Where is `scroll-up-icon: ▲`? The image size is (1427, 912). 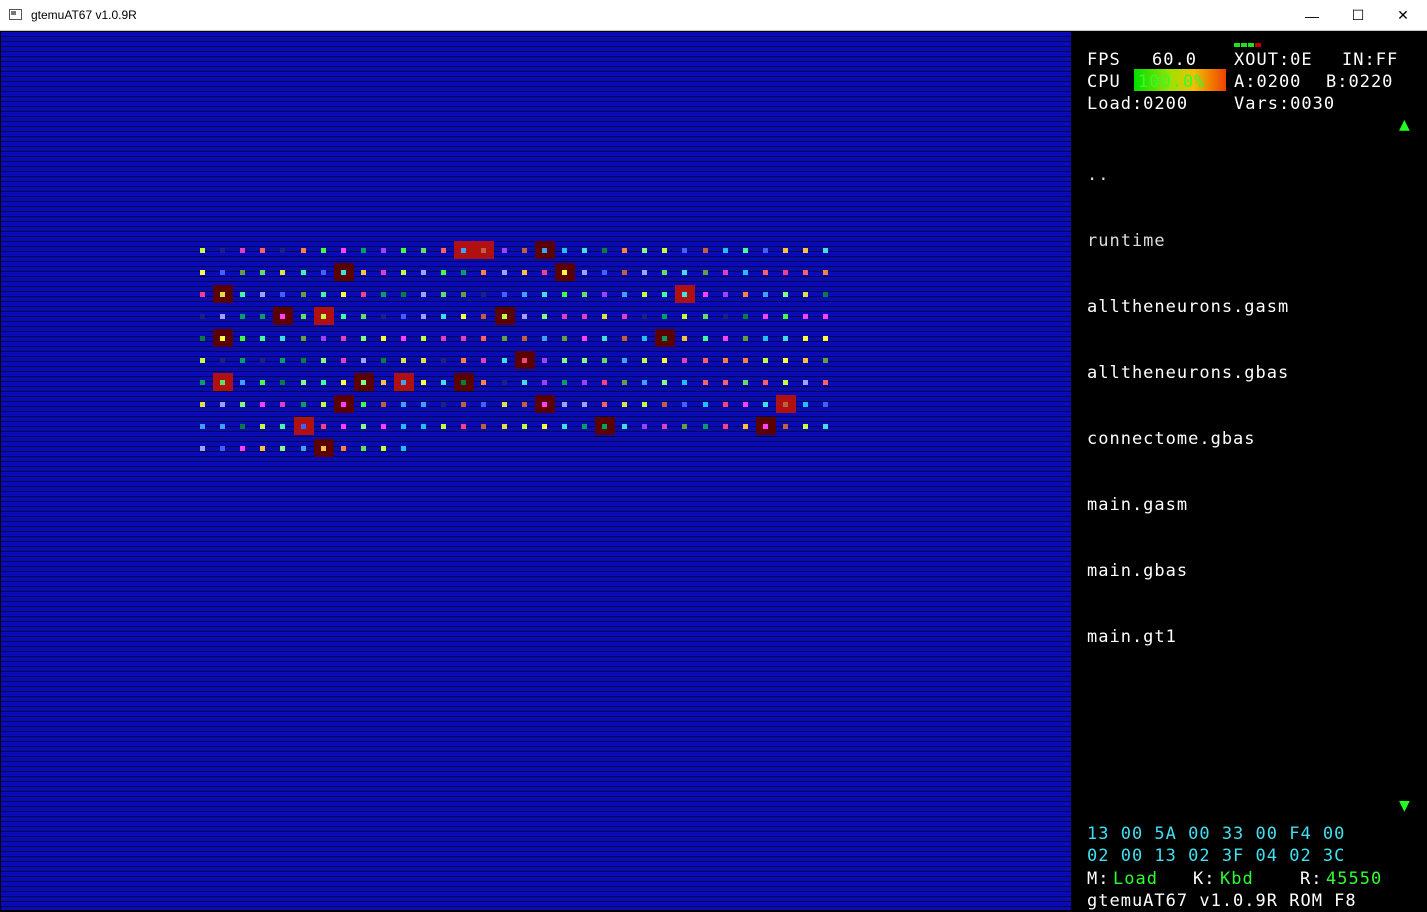 scroll-up-icon: ▲ is located at coordinates (1404, 125).